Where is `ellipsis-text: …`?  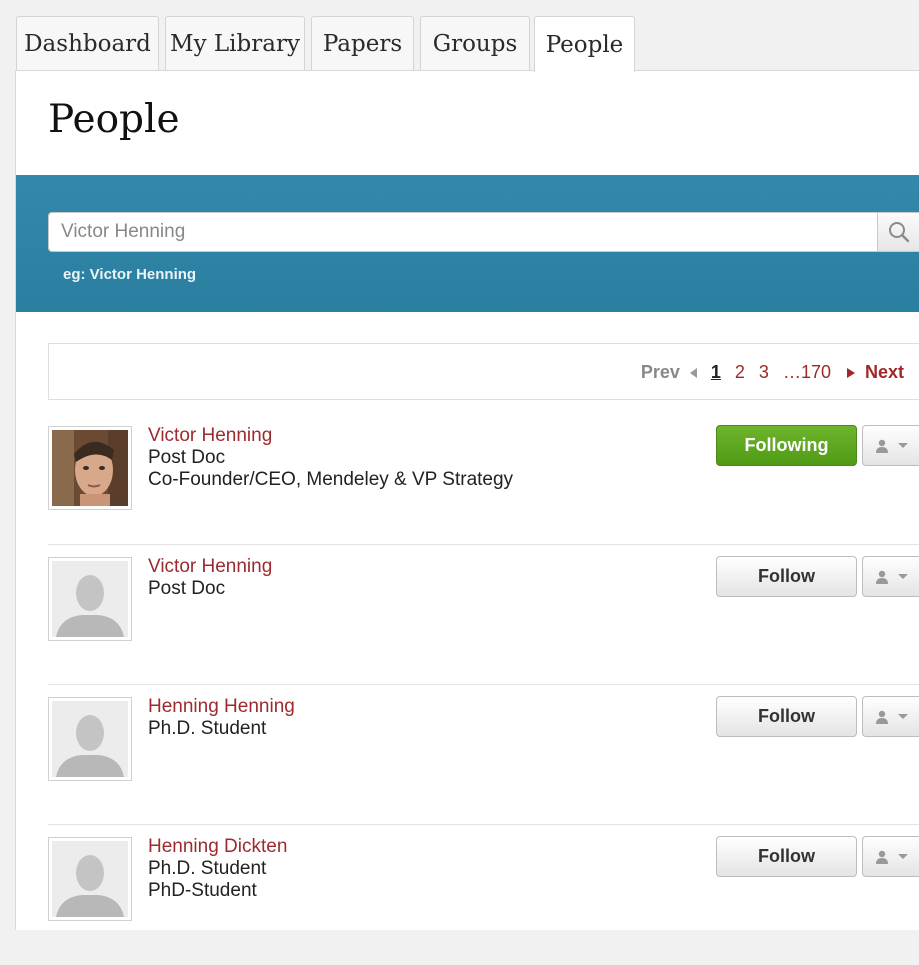
ellipsis-text: … is located at coordinates (791, 372).